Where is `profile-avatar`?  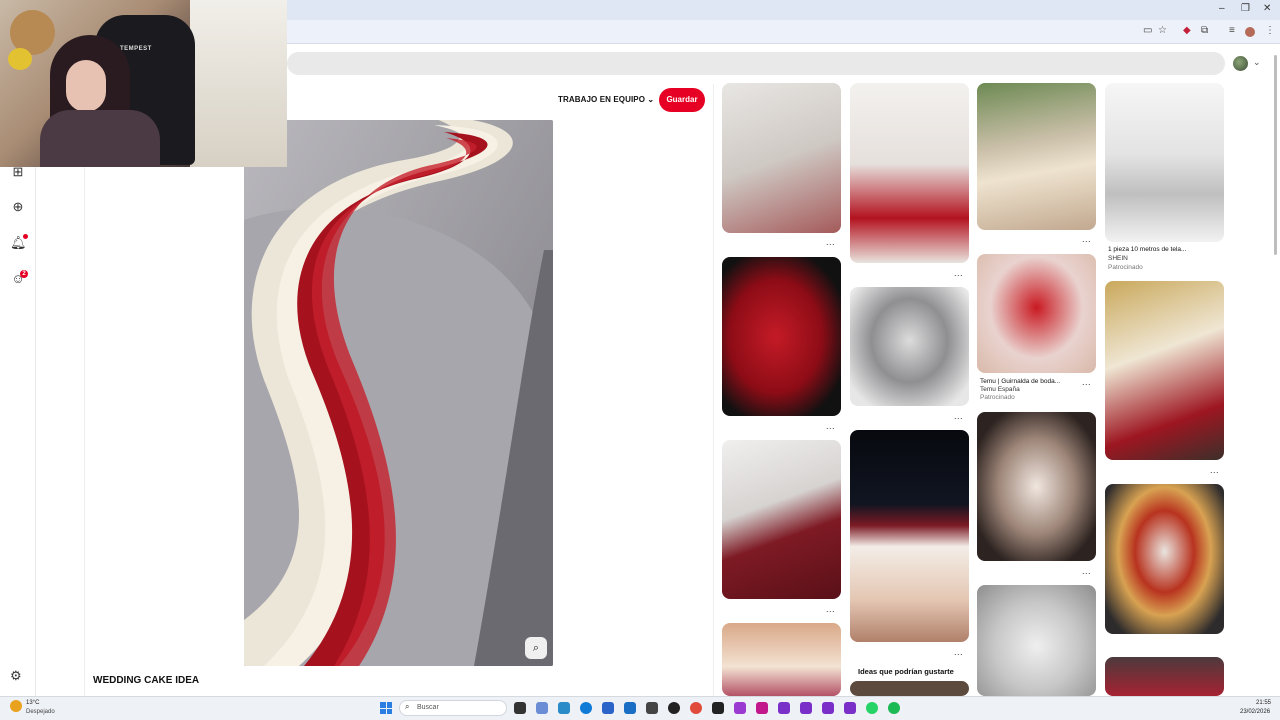 profile-avatar is located at coordinates (1250, 32).